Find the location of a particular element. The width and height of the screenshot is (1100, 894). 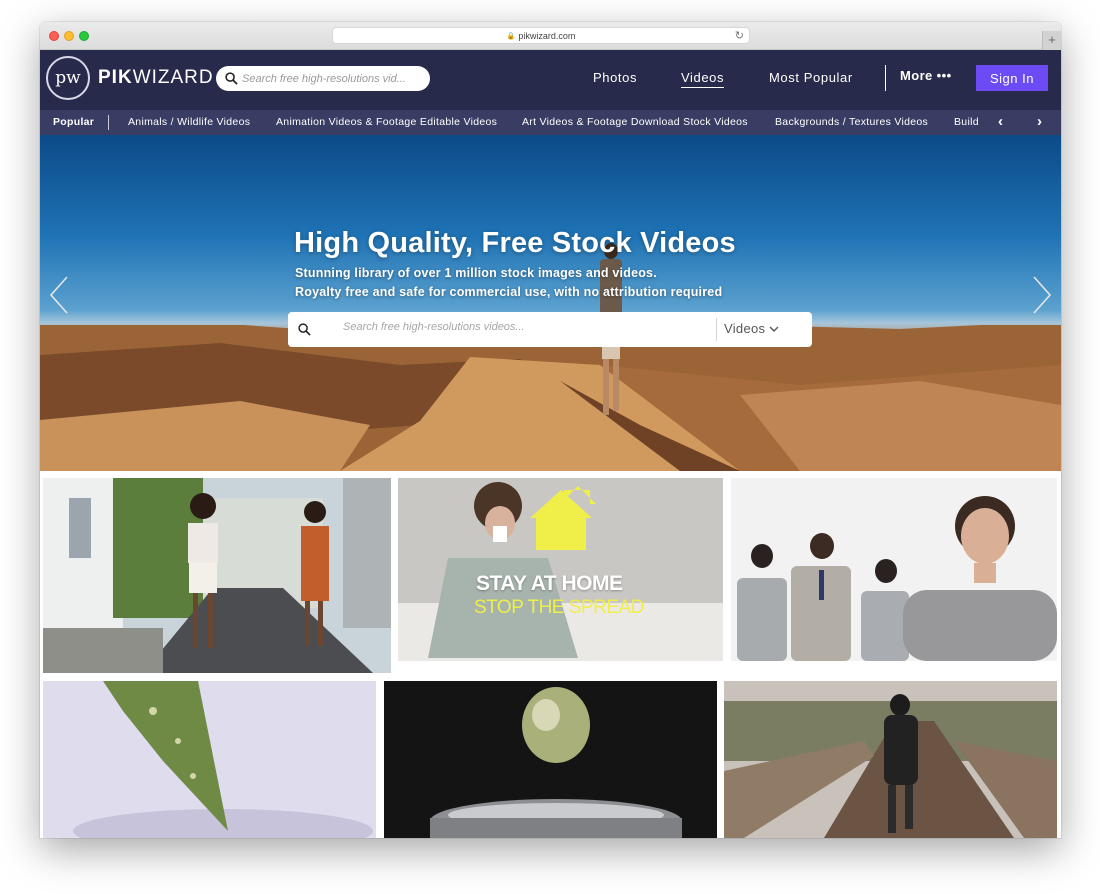

minimize-window-button is located at coordinates (69, 36).